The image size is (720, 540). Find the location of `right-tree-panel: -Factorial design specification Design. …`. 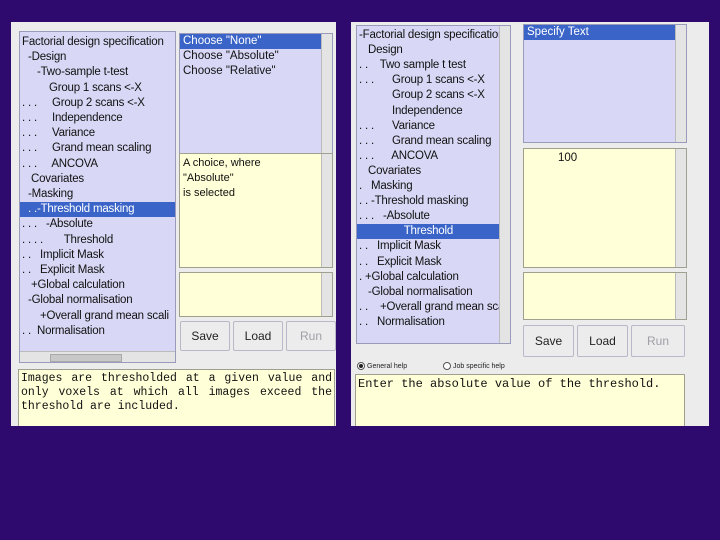

right-tree-panel: -Factorial design specification Design. … is located at coordinates (433, 184).